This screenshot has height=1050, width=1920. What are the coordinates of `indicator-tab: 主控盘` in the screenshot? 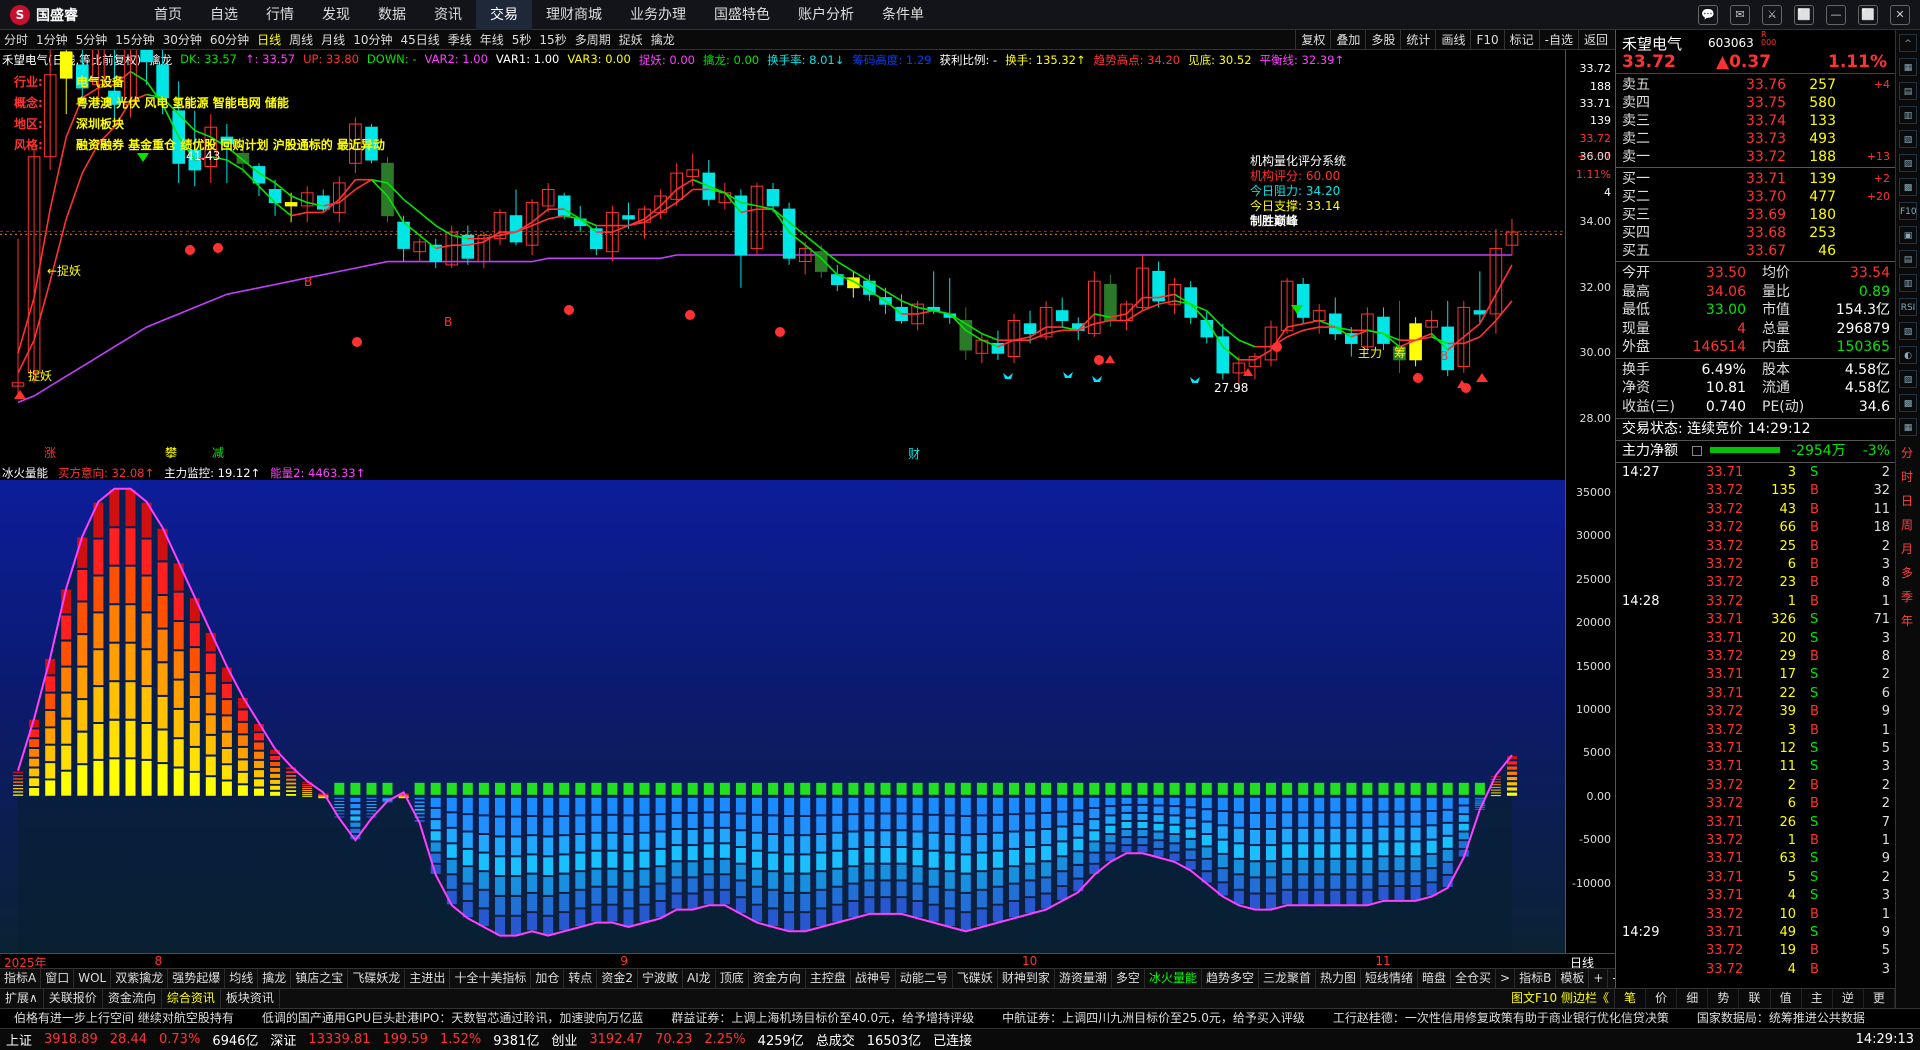 It's located at (828, 978).